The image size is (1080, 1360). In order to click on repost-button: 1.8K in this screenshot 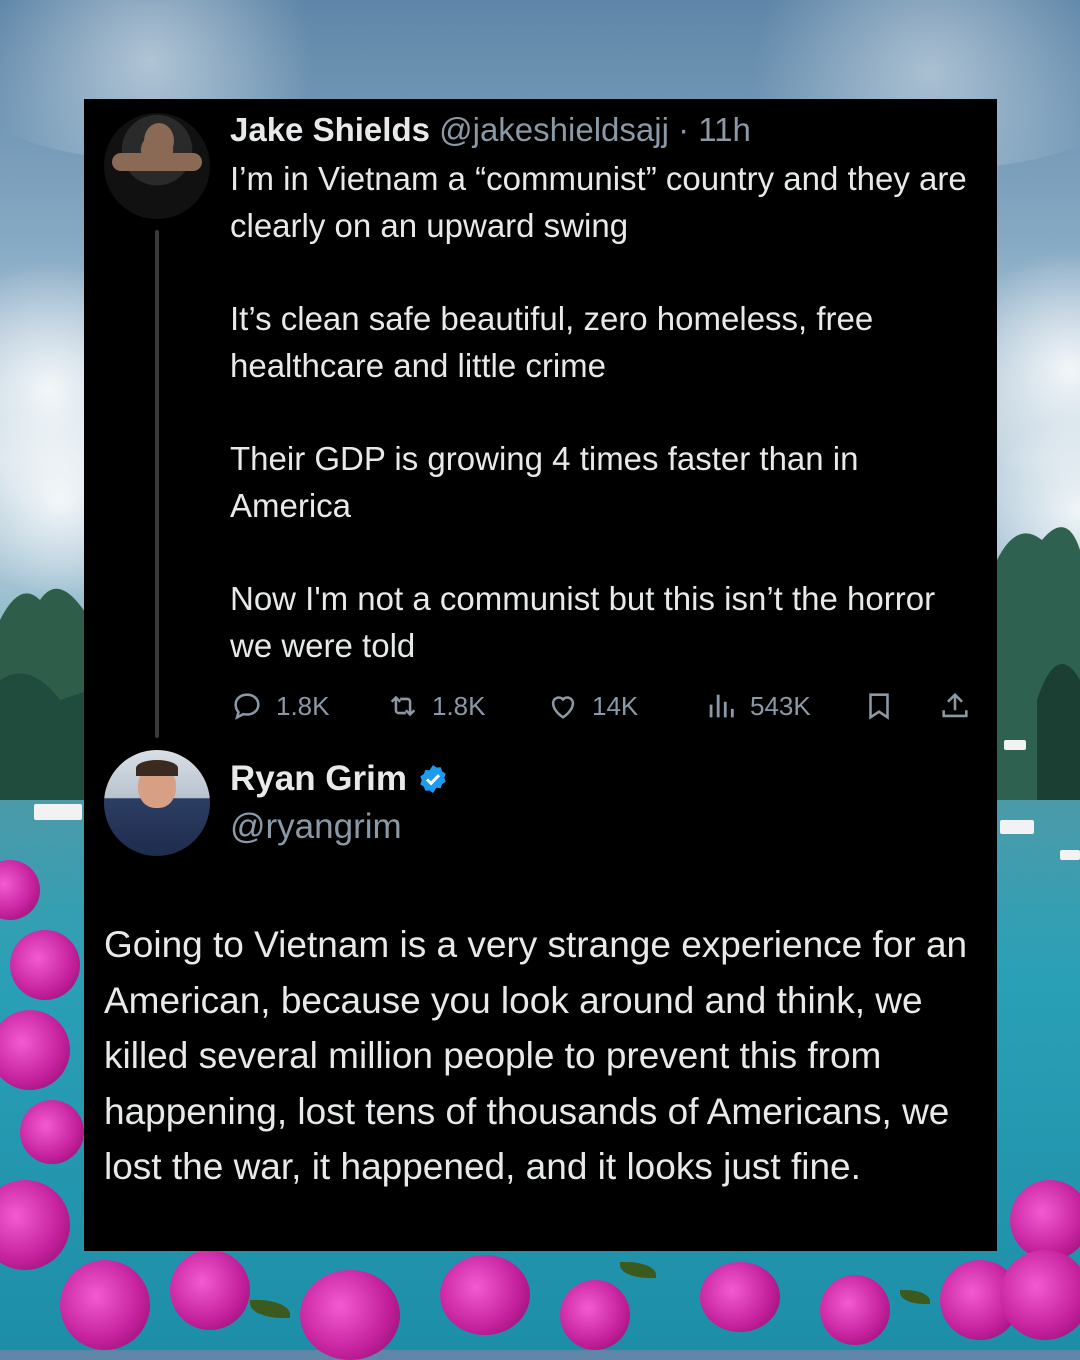, I will do `click(436, 706)`.